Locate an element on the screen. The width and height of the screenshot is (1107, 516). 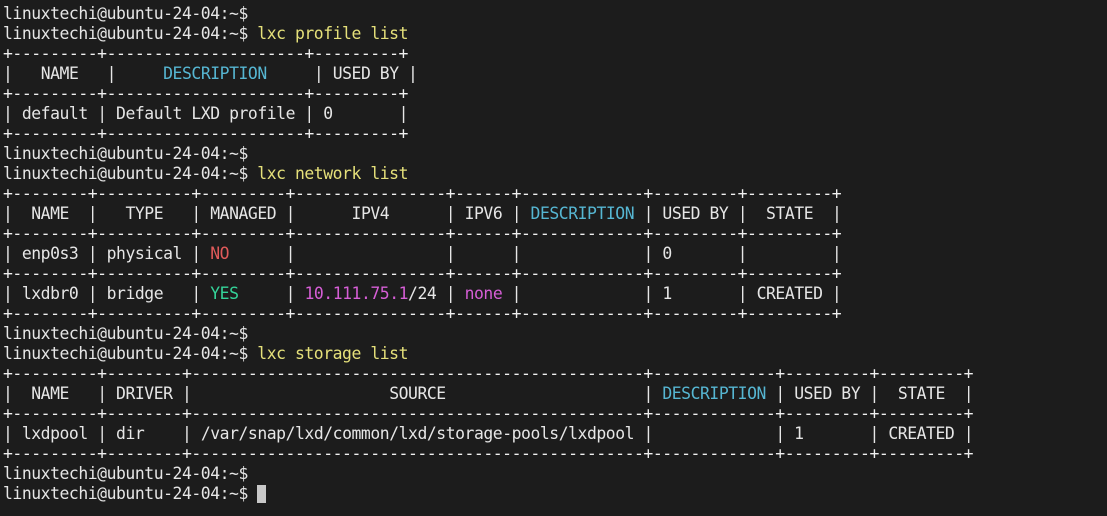
col-source: SOURCE is located at coordinates (417, 393).